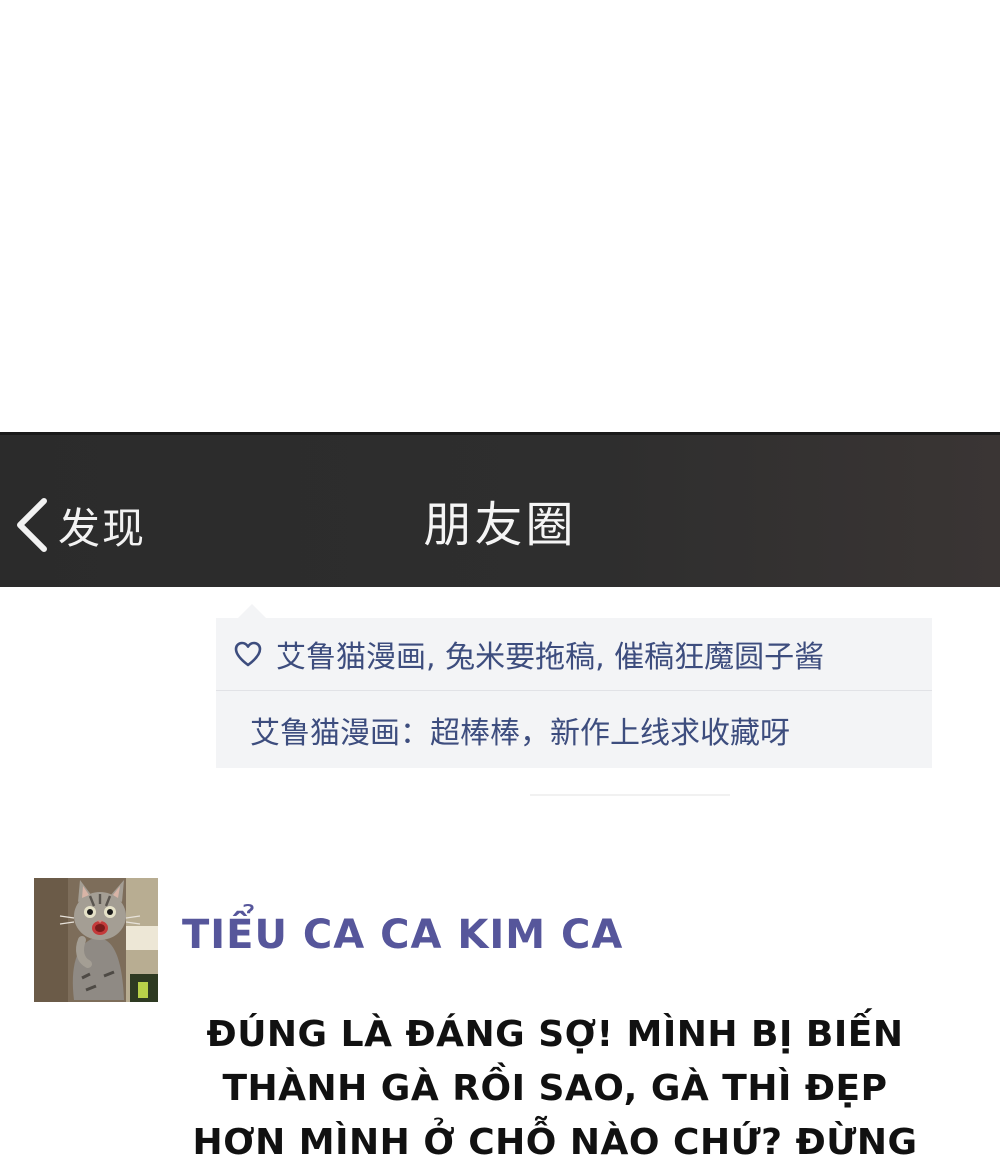 The image size is (1000, 1170). I want to click on likes-names: 艾鲁猫漫画, 兔米要拖稿, 催稿狂魔圆子酱, so click(550, 654).